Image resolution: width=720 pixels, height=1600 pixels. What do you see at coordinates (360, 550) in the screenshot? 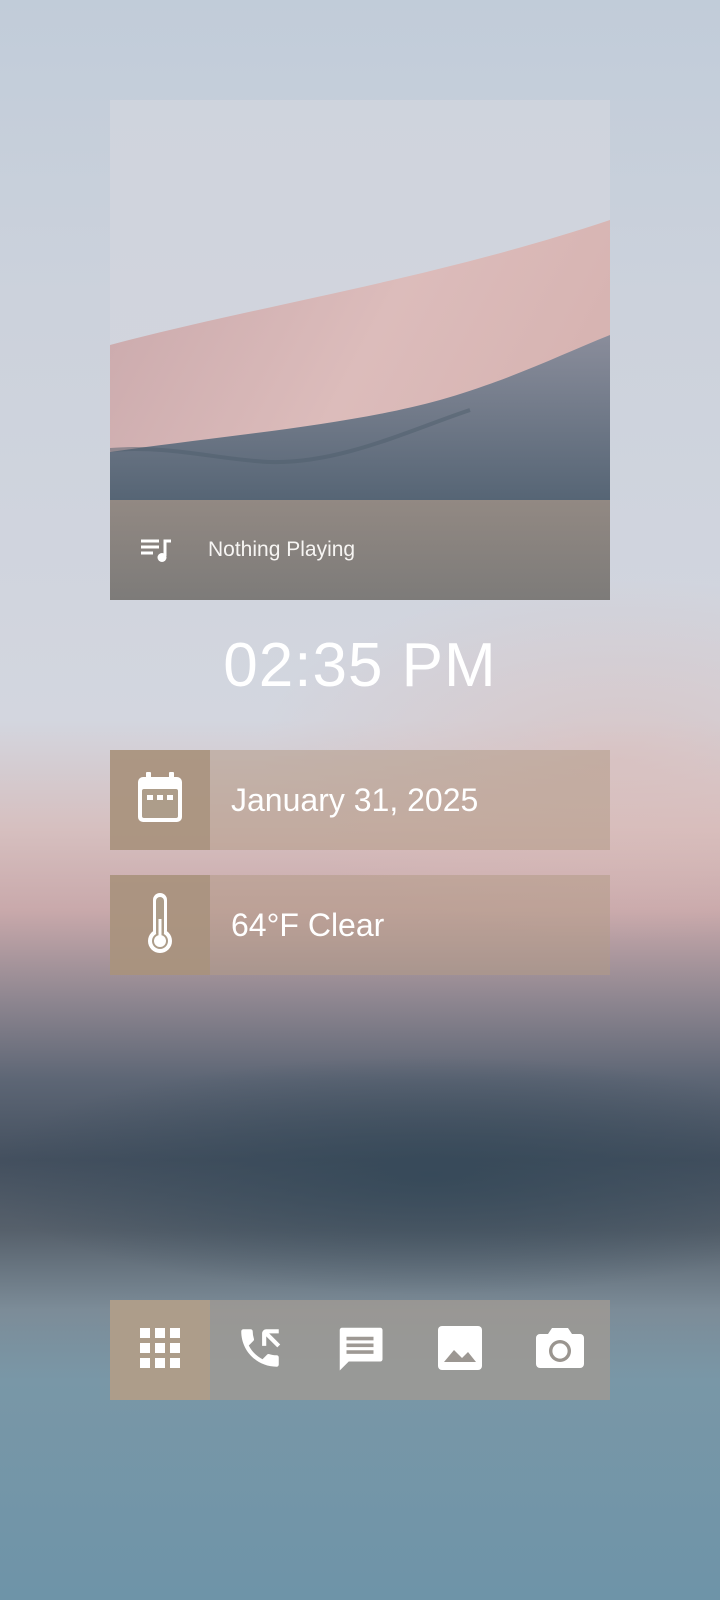
I see `music-bar: Nothing Playing` at bounding box center [360, 550].